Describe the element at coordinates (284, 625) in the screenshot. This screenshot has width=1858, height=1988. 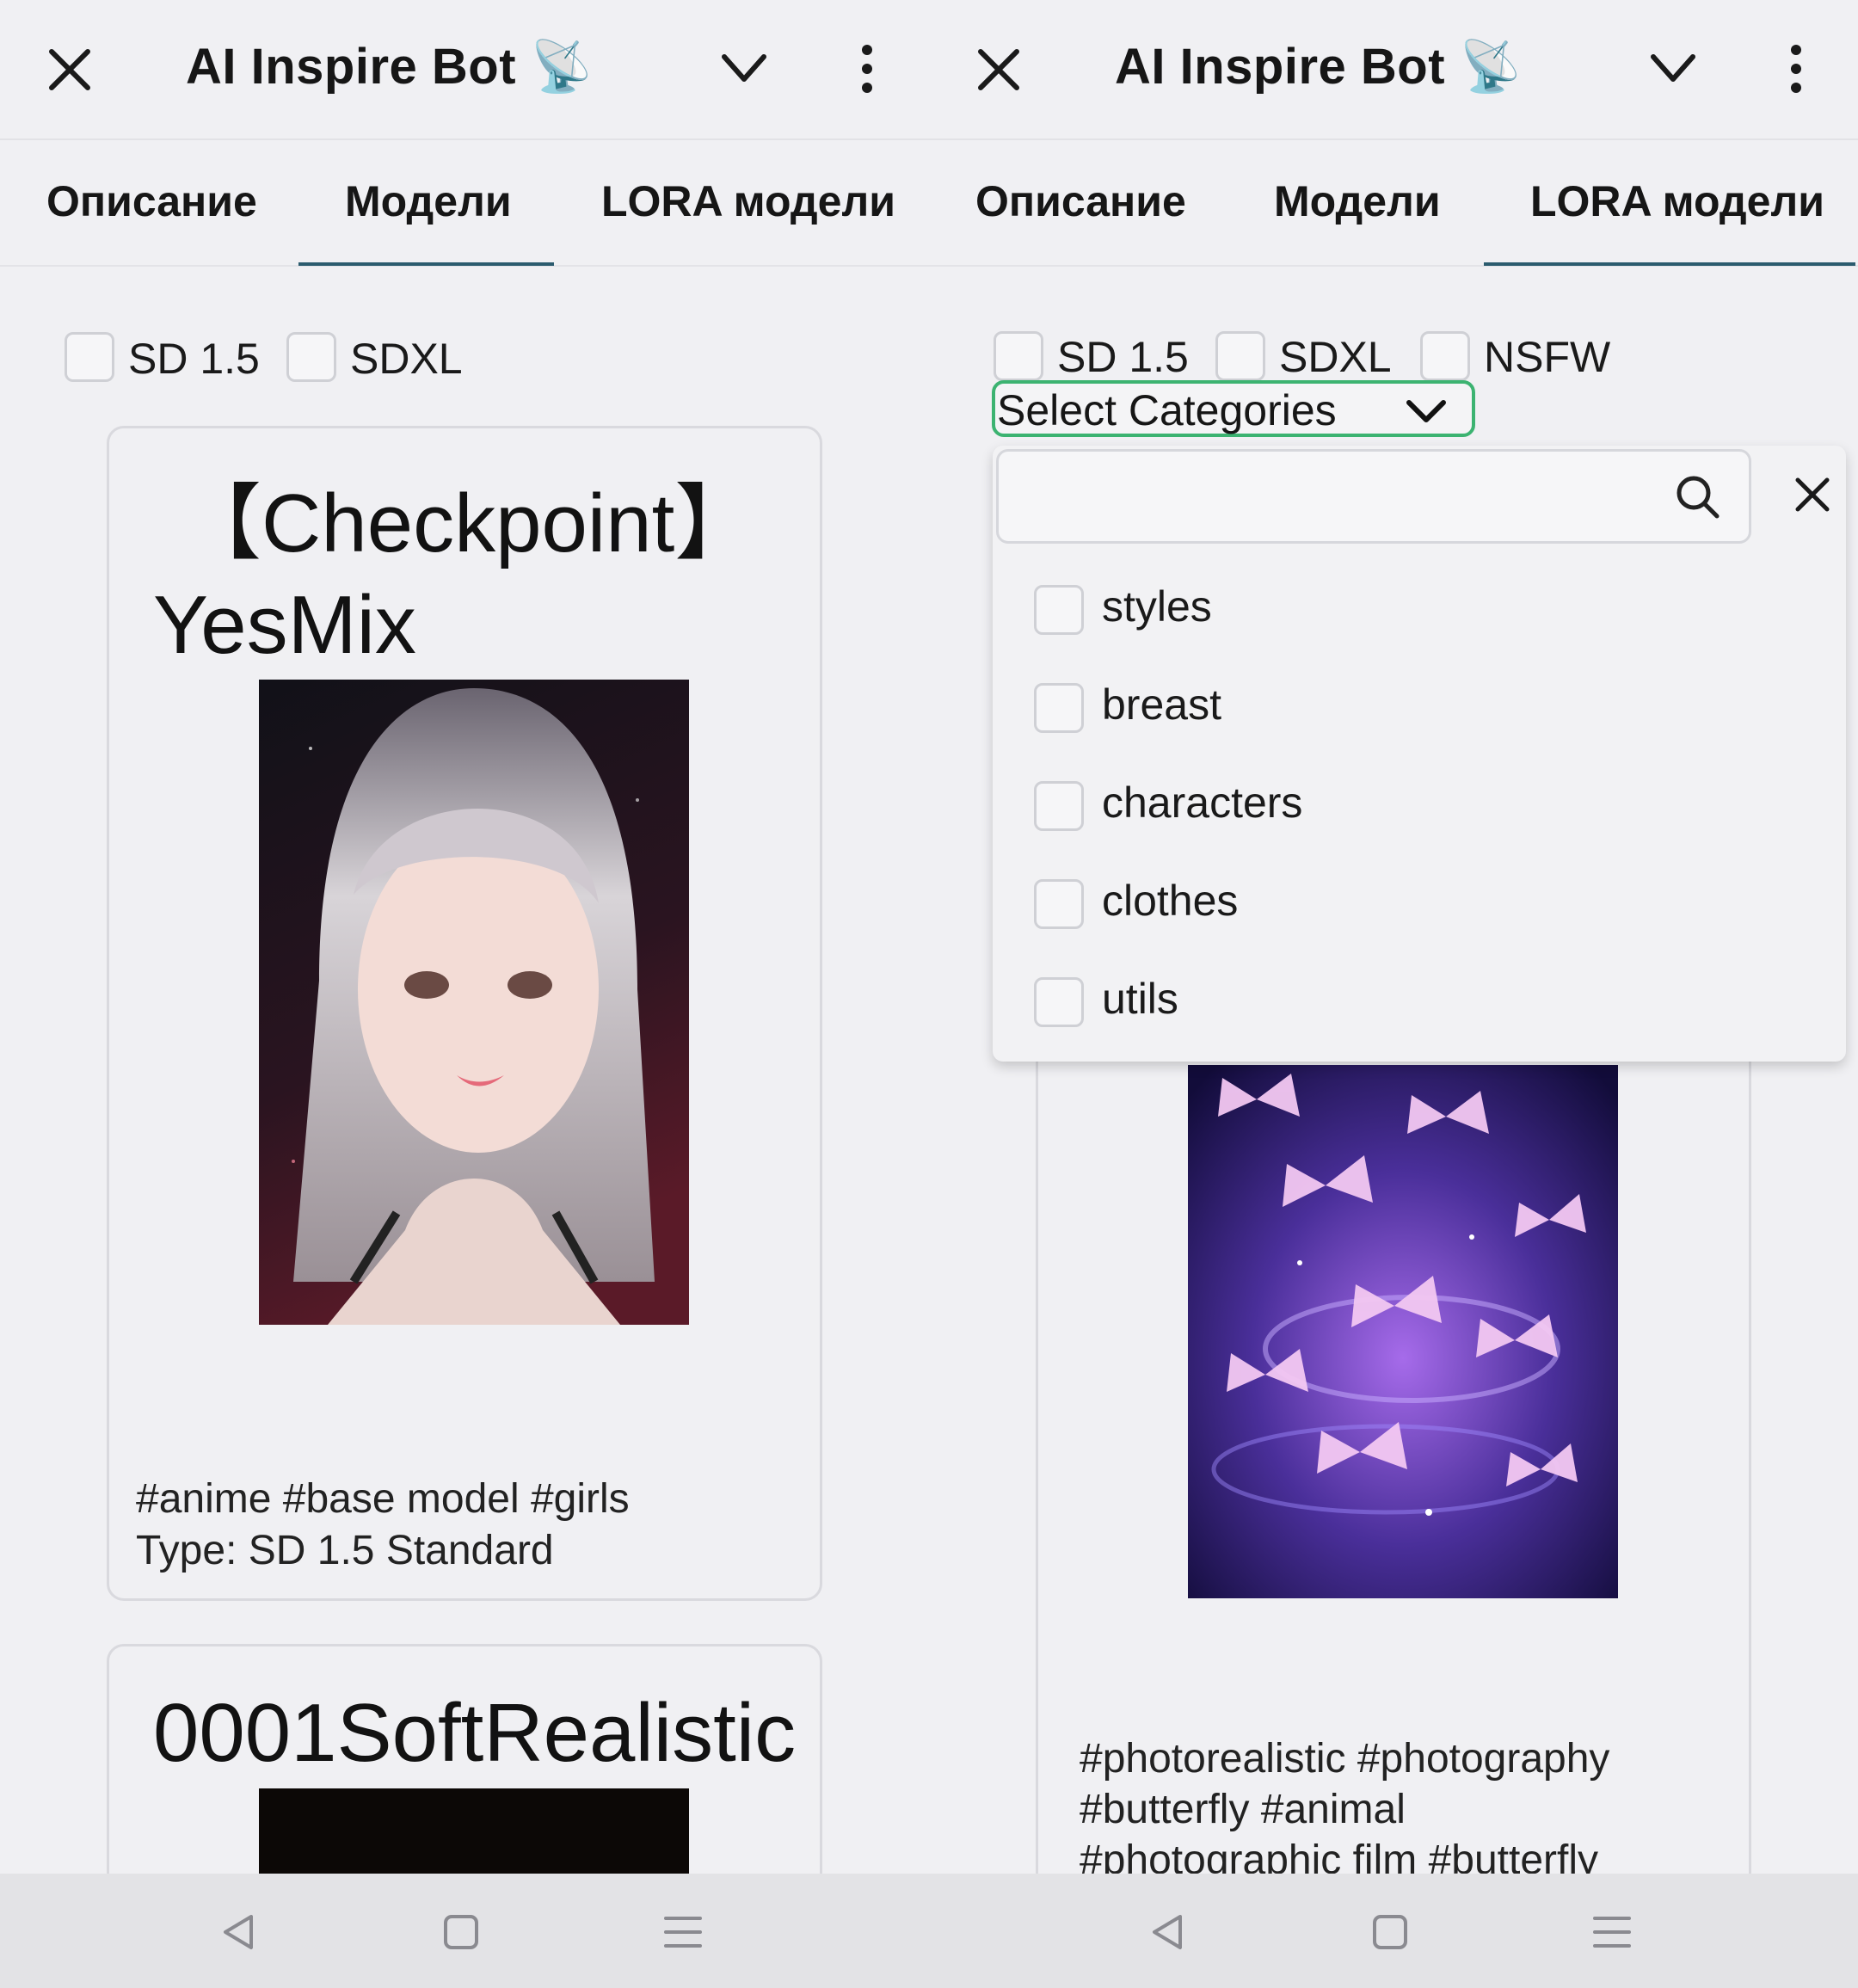
I see `card-title-line2: YesMix` at that location.